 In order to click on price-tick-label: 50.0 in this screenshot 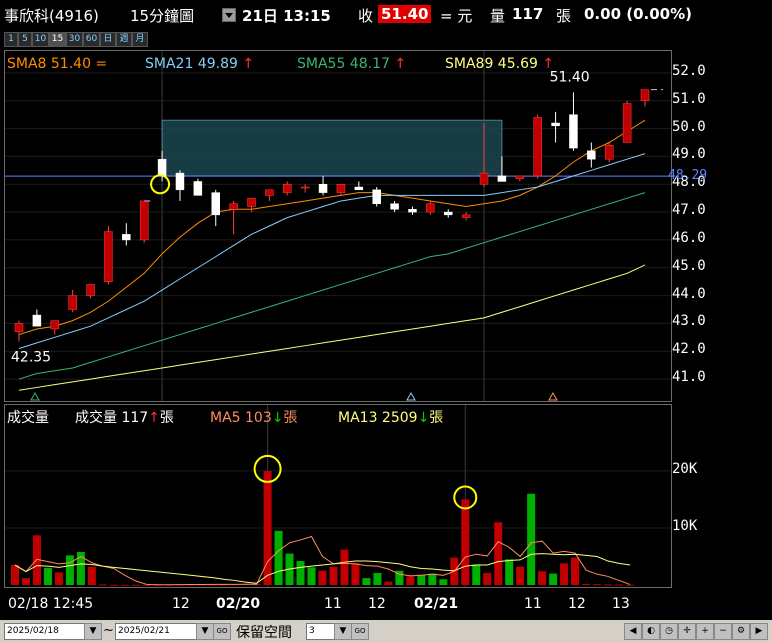, I will do `click(689, 126)`.